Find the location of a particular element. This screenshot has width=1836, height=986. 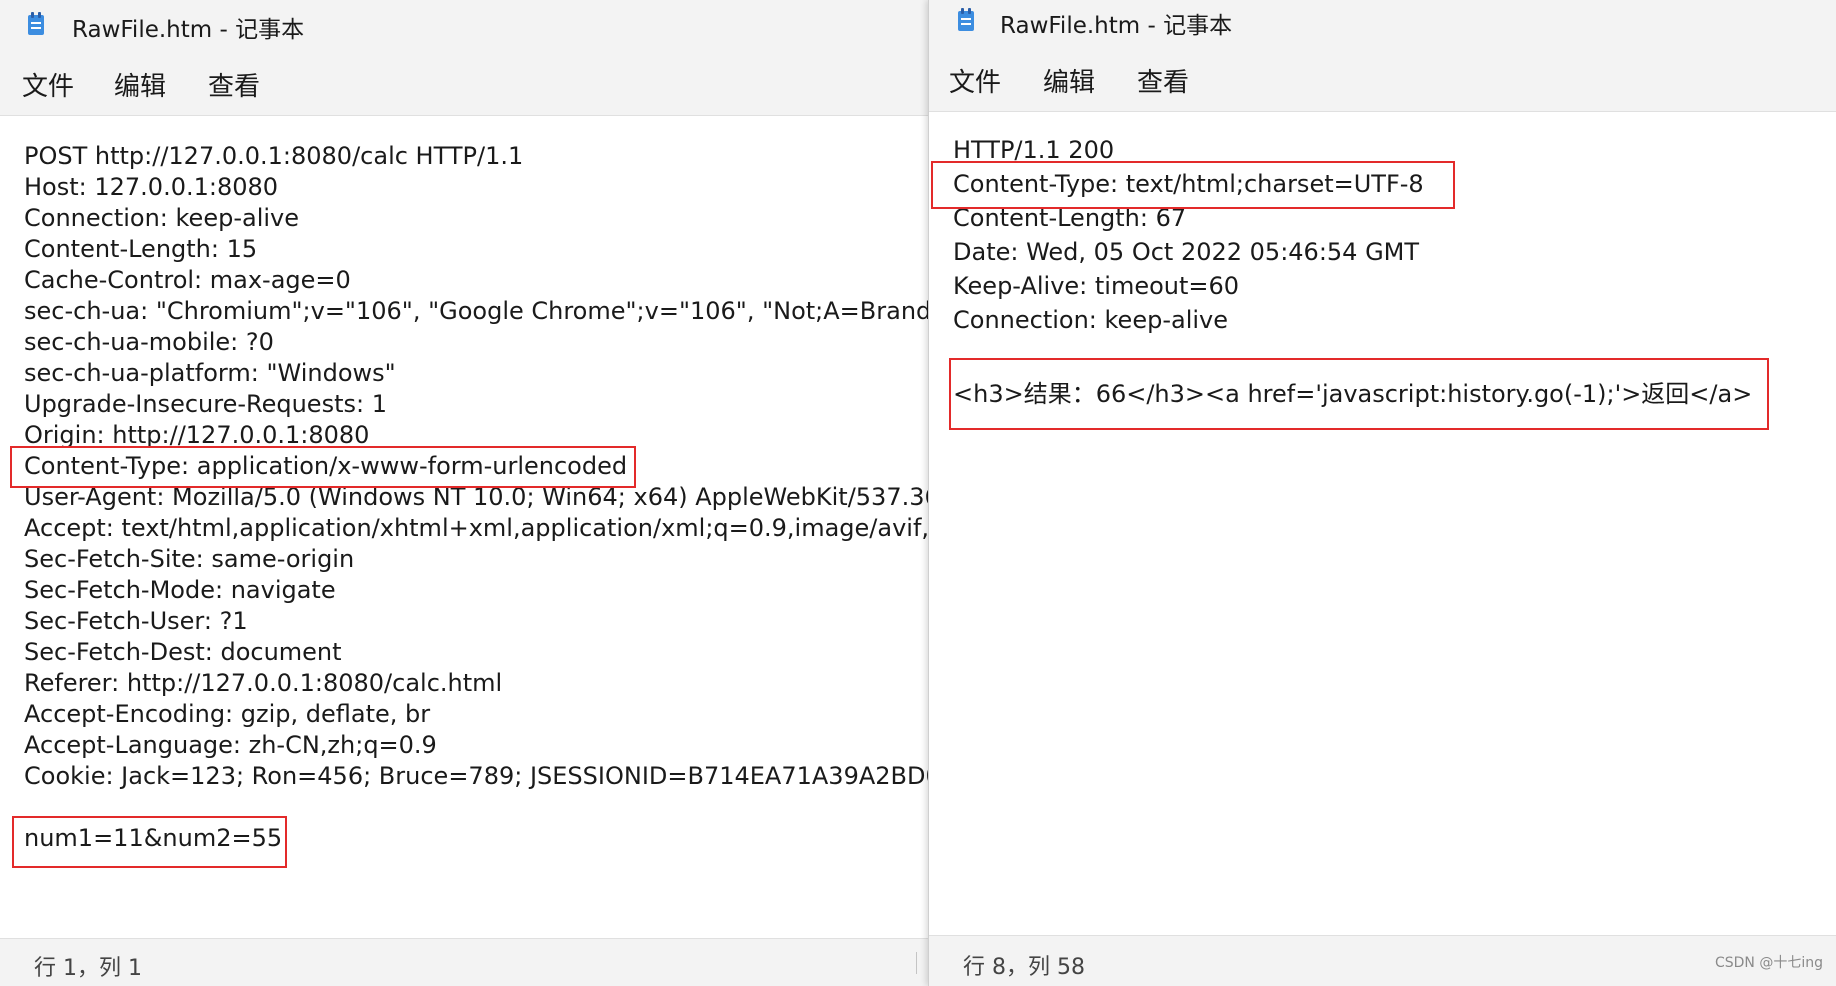

text-line: Sec-Fetch-Dest: document is located at coordinates (183, 652).